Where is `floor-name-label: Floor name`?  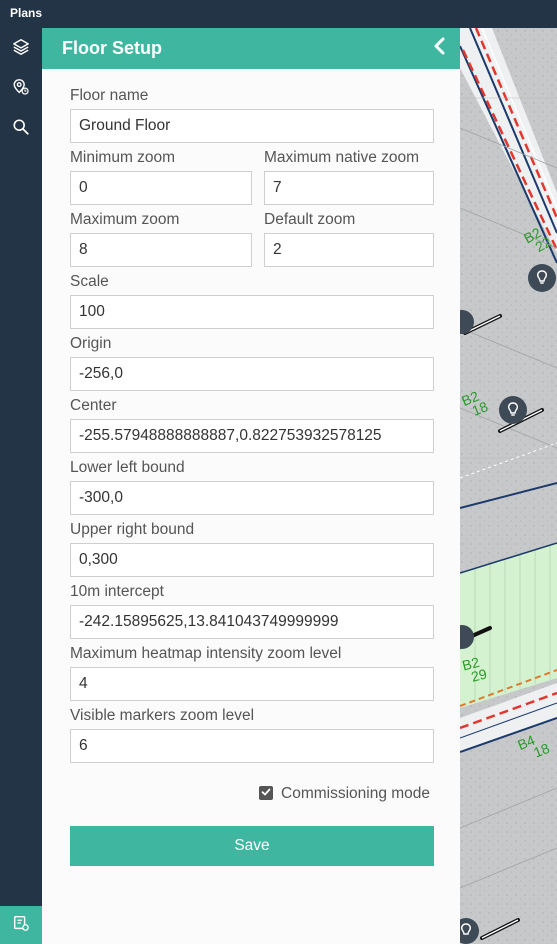 floor-name-label: Floor name is located at coordinates (109, 95).